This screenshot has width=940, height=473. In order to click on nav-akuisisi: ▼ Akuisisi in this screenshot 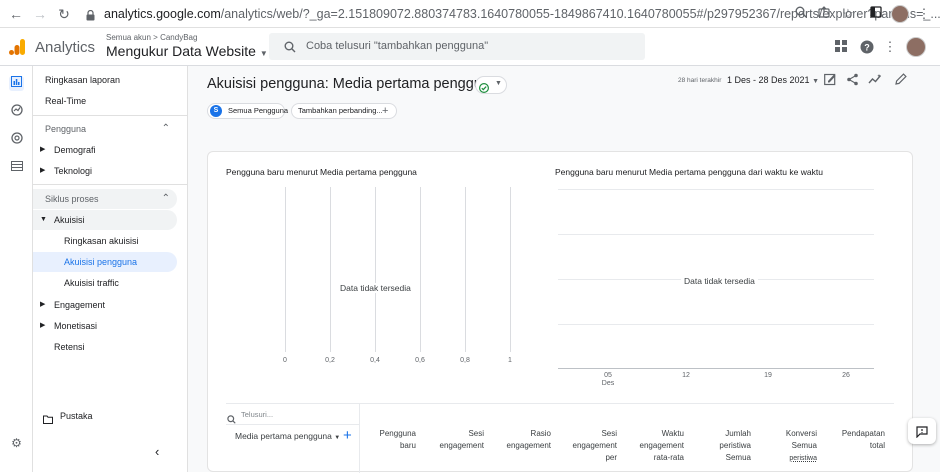, I will do `click(105, 220)`.